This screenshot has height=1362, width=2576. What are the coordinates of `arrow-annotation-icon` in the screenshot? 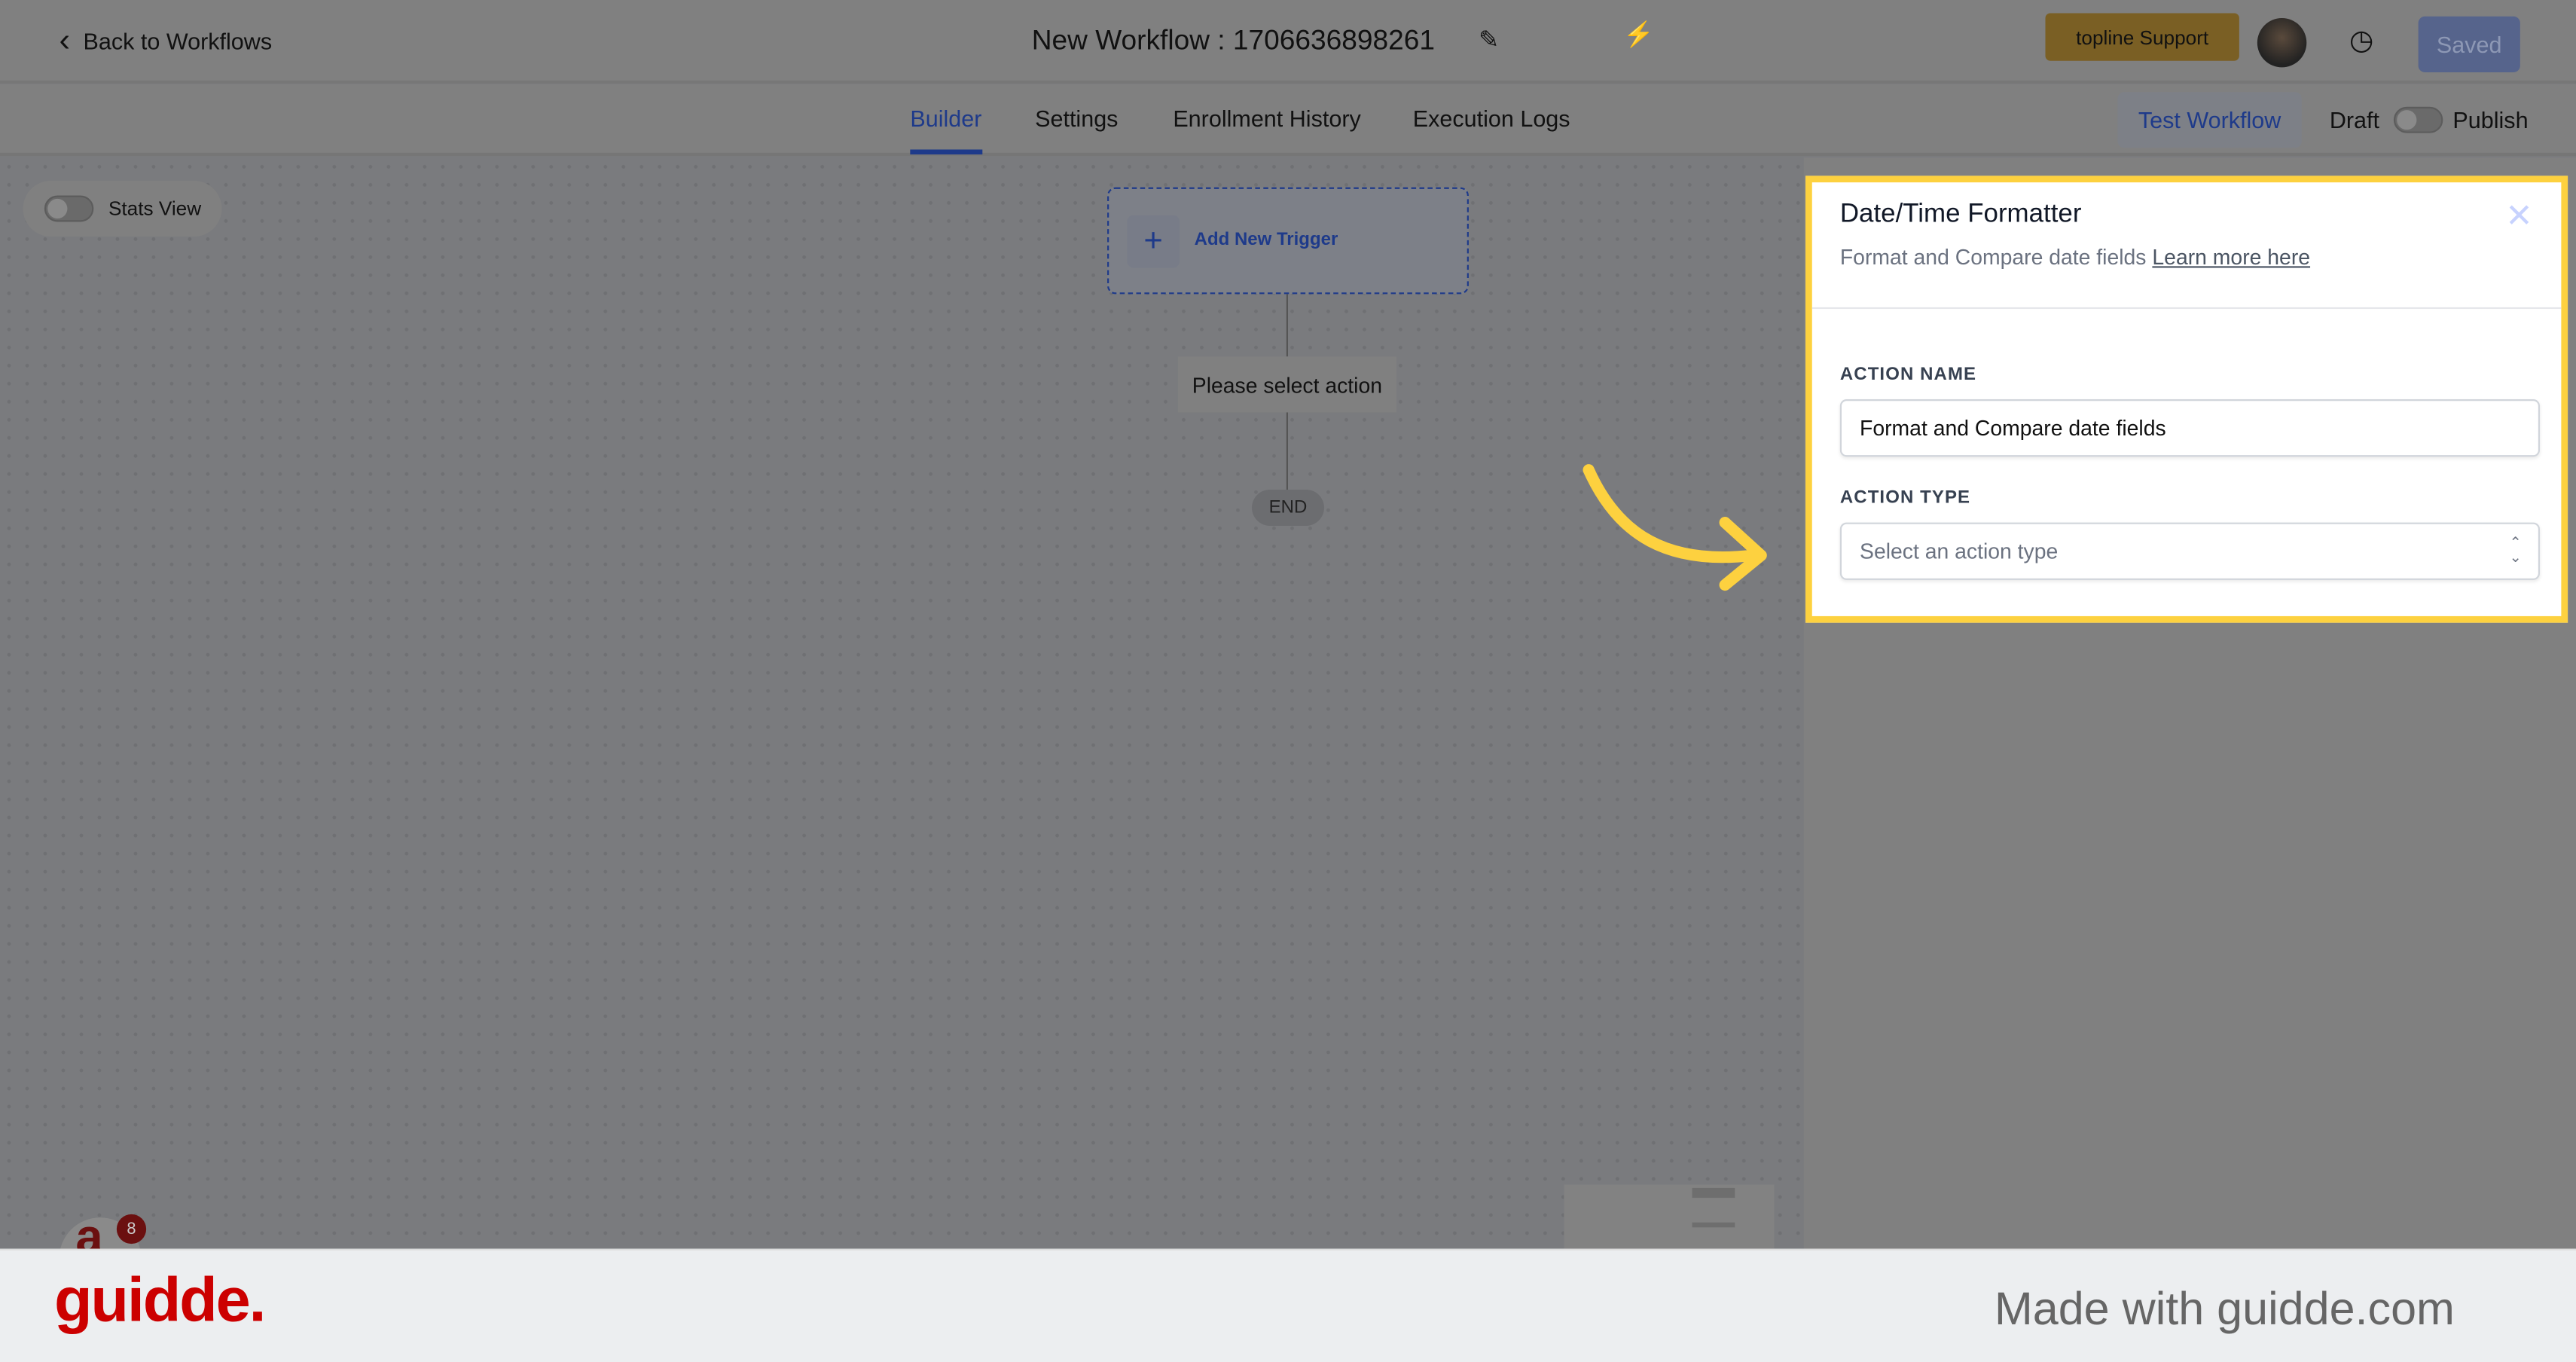 It's located at (1675, 527).